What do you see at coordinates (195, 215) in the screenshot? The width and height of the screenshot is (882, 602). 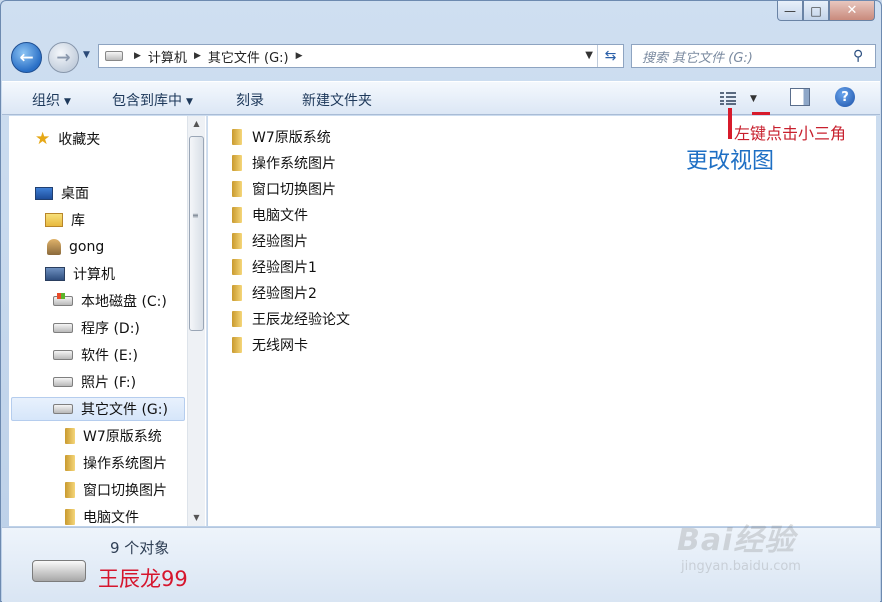 I see `grip-icon: ≡` at bounding box center [195, 215].